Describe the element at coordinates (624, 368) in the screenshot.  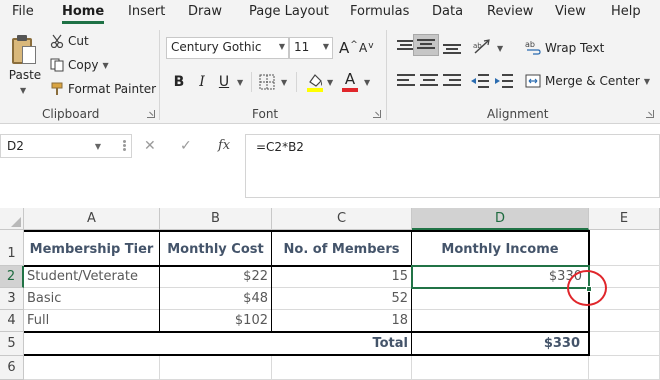
I see `cell-e6` at that location.